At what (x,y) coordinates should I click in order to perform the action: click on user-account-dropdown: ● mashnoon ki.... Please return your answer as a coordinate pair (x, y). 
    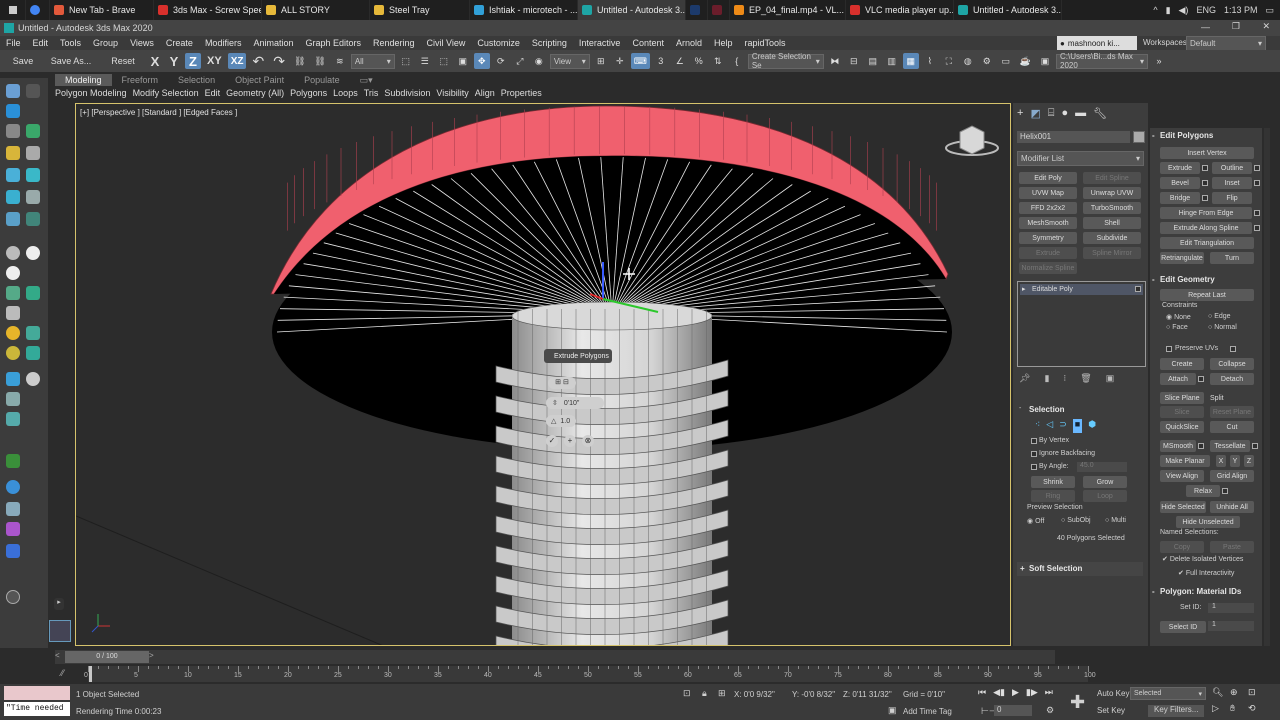
    Looking at the image, I should click on (1097, 43).